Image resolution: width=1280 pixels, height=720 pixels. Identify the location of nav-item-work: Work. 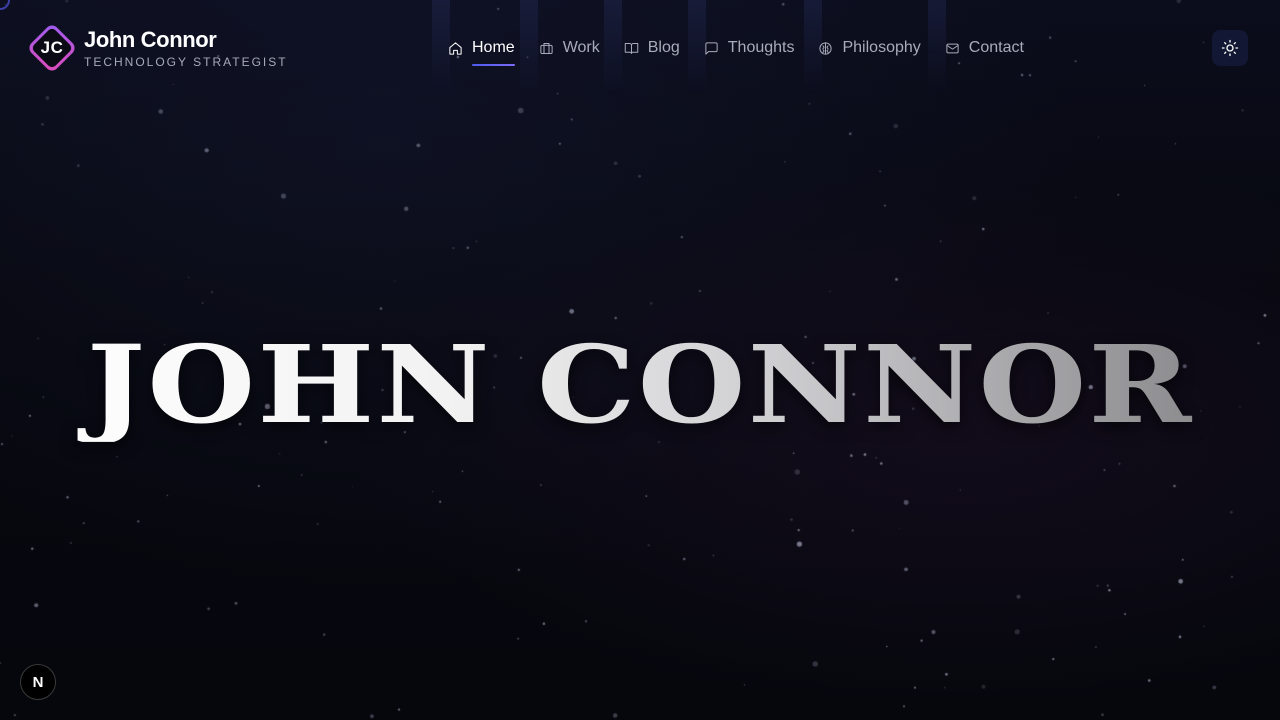
(569, 48).